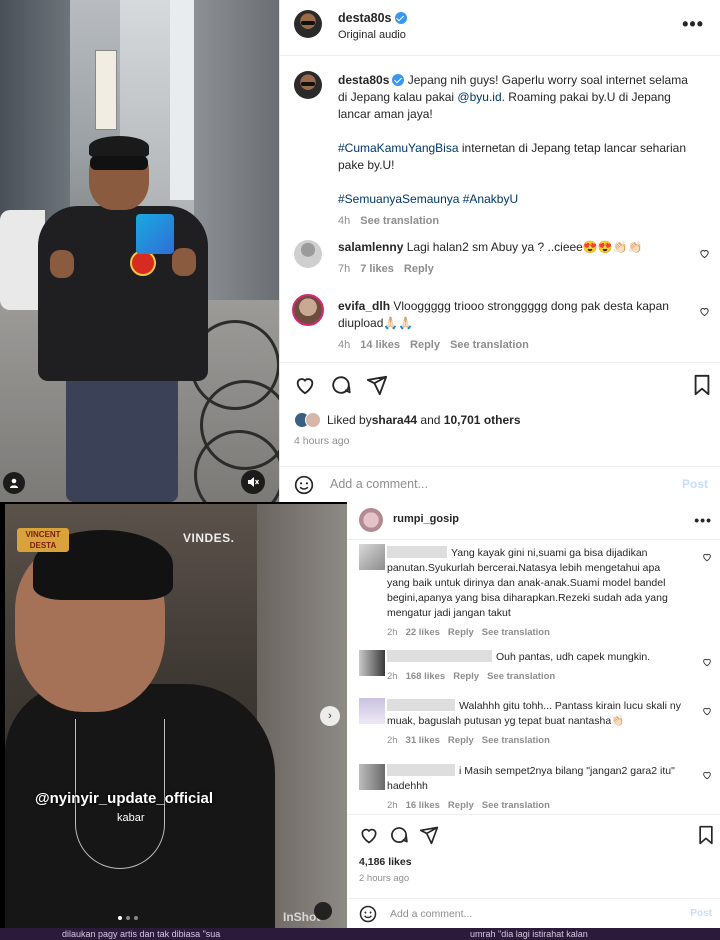 The height and width of the screenshot is (940, 720). What do you see at coordinates (106, 90) in the screenshot?
I see `street-sign` at bounding box center [106, 90].